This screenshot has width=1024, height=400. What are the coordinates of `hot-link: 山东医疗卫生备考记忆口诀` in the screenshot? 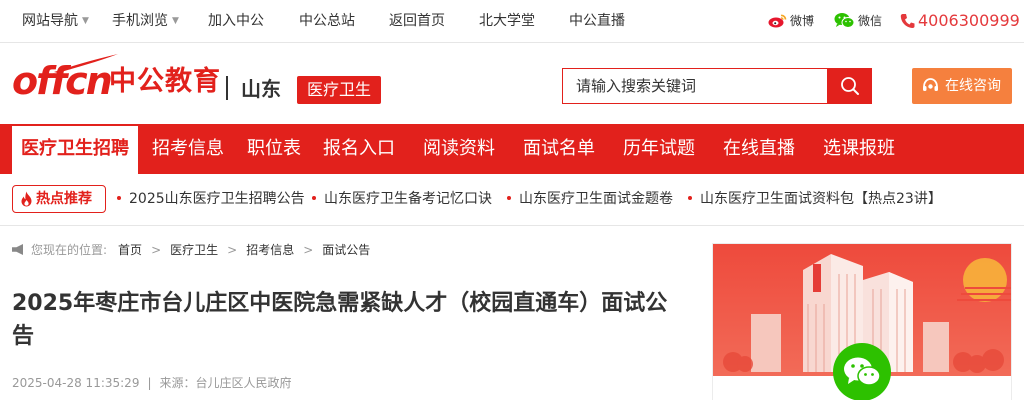 It's located at (402, 199).